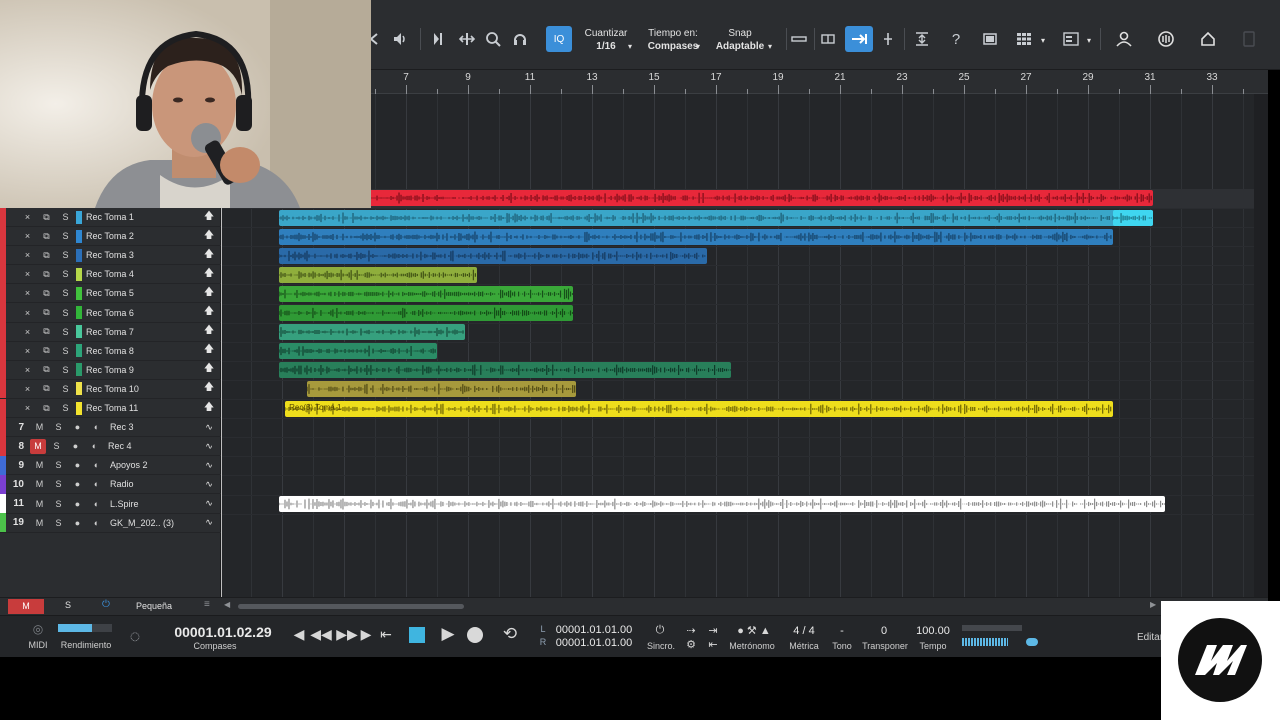  What do you see at coordinates (713, 630) in the screenshot?
I see `punch-icon: ⇥` at bounding box center [713, 630].